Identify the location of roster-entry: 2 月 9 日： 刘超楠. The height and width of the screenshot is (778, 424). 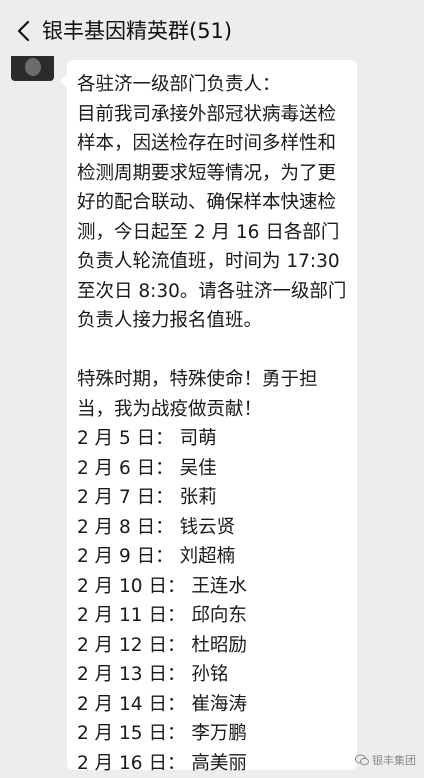
(217, 557).